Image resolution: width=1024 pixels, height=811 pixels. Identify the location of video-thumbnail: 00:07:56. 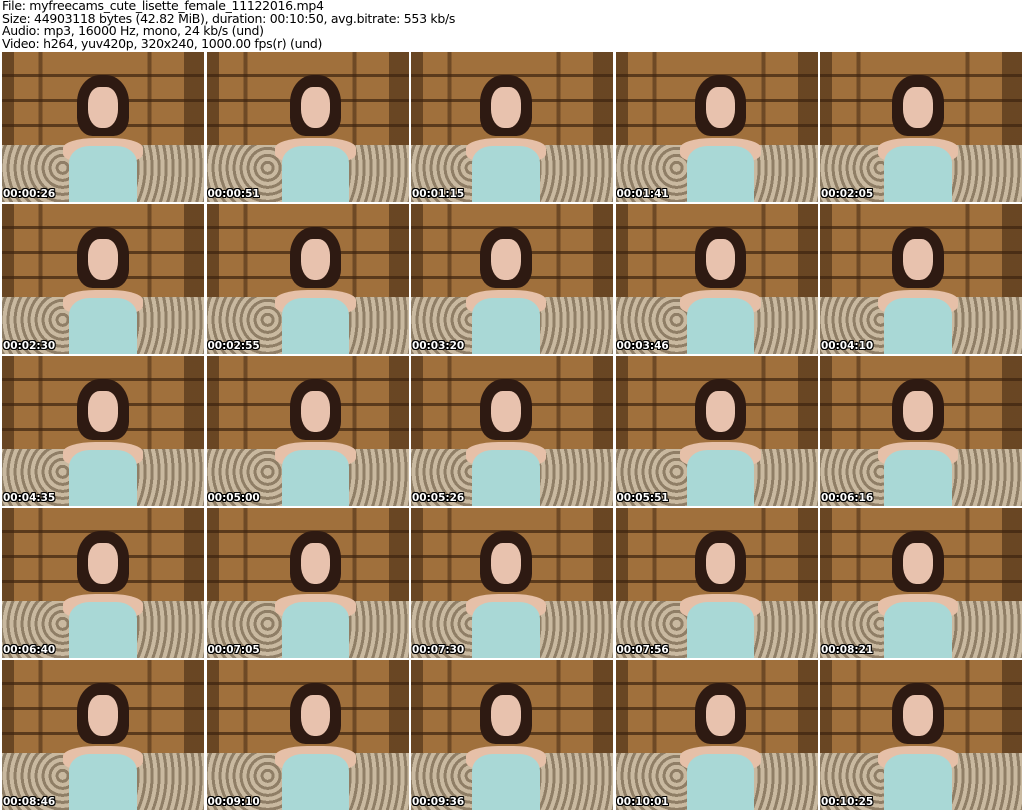
(716, 583).